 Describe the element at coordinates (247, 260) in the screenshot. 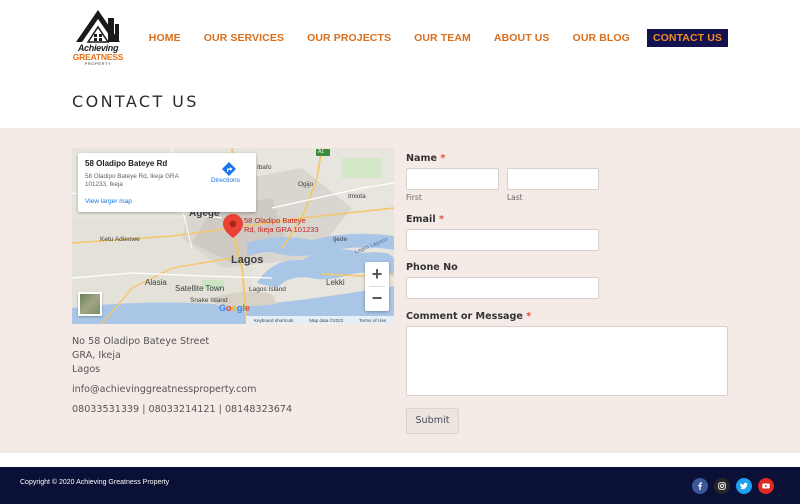

I see `map-label-lagos: Lagos` at that location.